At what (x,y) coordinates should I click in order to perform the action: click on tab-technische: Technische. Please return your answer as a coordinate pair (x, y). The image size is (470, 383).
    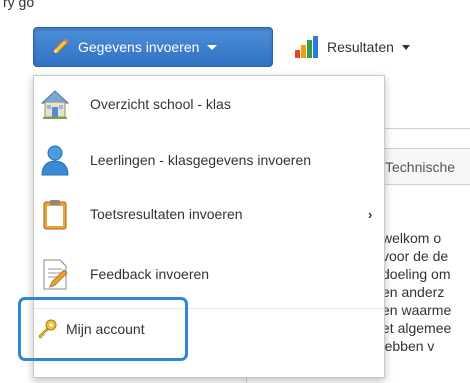
    Looking at the image, I should click on (424, 166).